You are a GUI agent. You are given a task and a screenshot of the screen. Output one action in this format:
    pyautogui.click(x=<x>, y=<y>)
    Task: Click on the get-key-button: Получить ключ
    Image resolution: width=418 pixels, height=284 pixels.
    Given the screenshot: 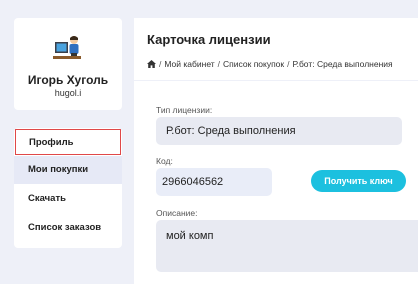 What is the action you would take?
    pyautogui.click(x=358, y=181)
    